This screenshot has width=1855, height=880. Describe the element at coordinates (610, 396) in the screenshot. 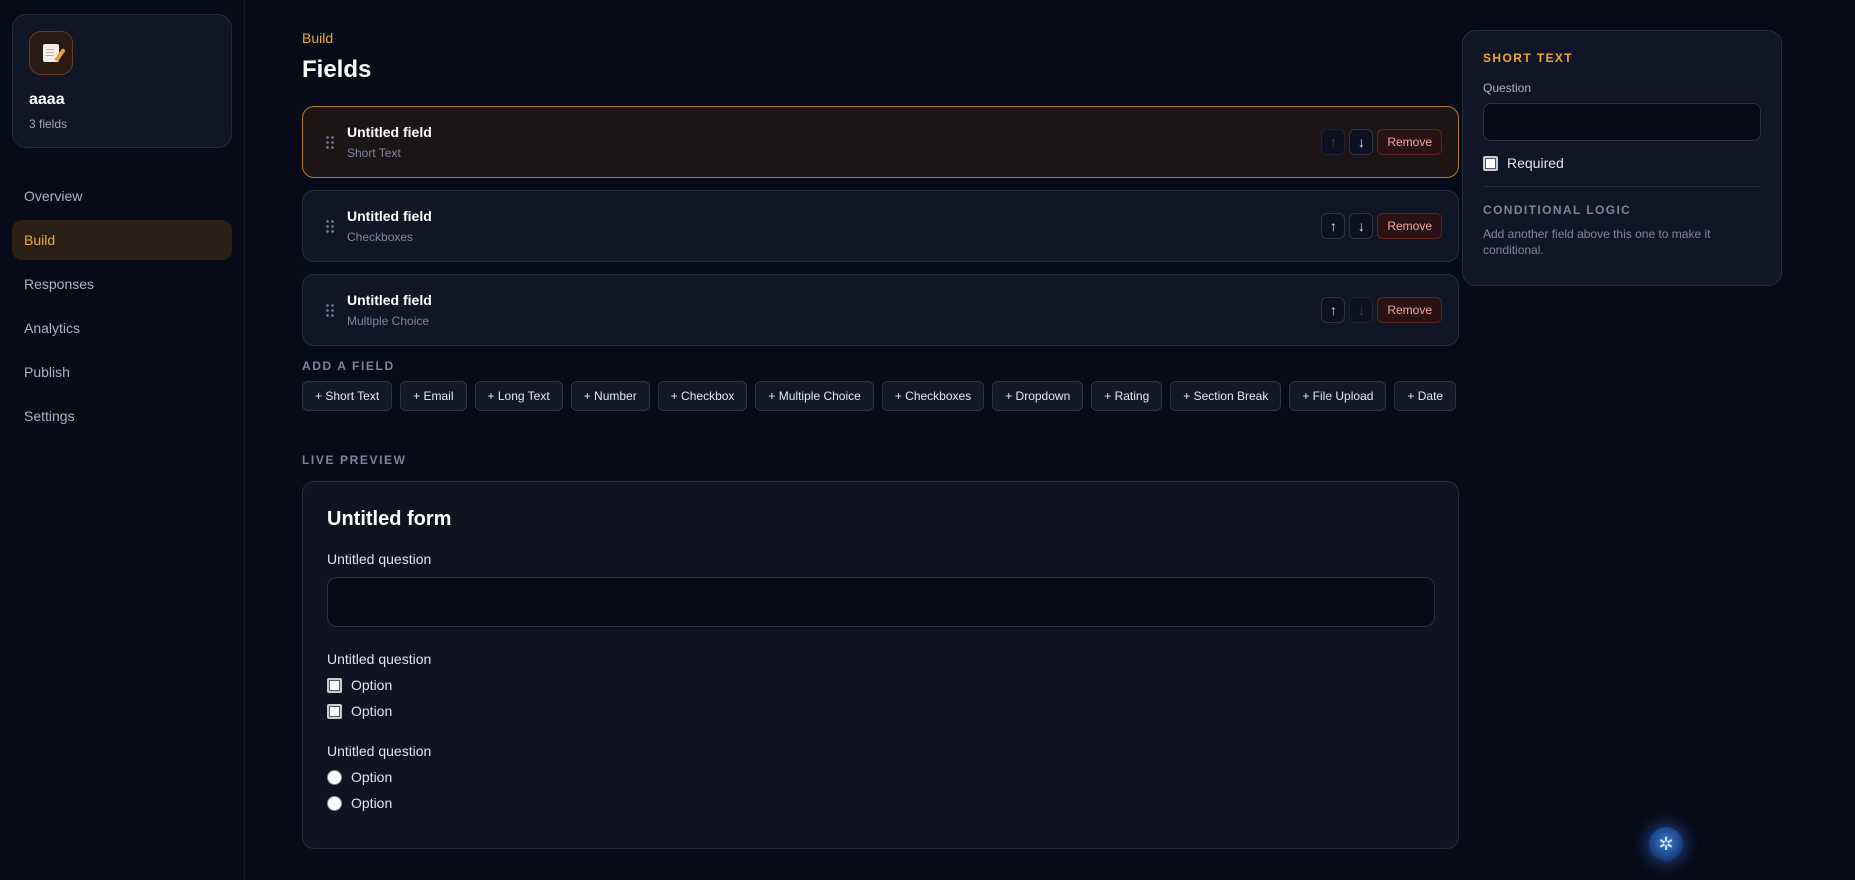

I see `add-number-button: + Number` at that location.